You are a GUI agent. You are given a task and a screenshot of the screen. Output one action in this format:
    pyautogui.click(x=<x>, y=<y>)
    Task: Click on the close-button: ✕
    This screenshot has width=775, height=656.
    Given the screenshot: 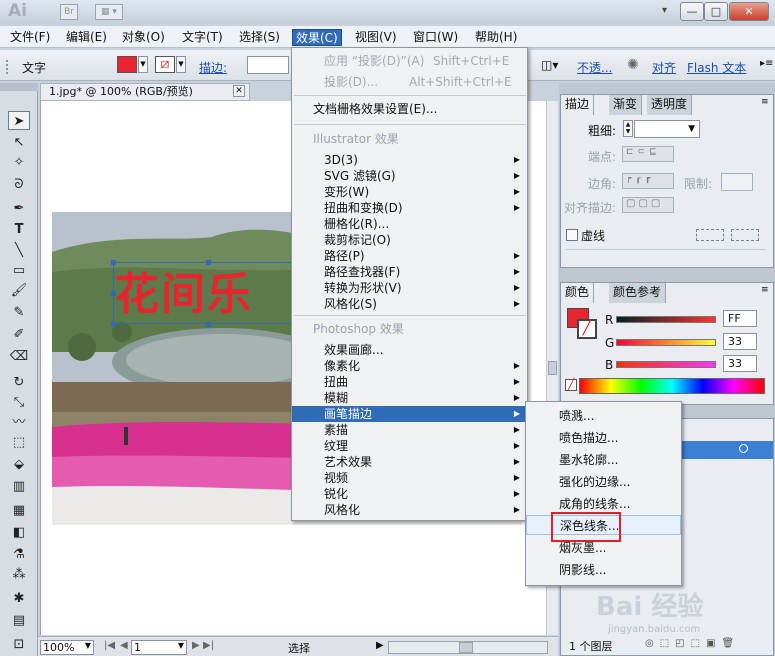 What is the action you would take?
    pyautogui.click(x=749, y=11)
    